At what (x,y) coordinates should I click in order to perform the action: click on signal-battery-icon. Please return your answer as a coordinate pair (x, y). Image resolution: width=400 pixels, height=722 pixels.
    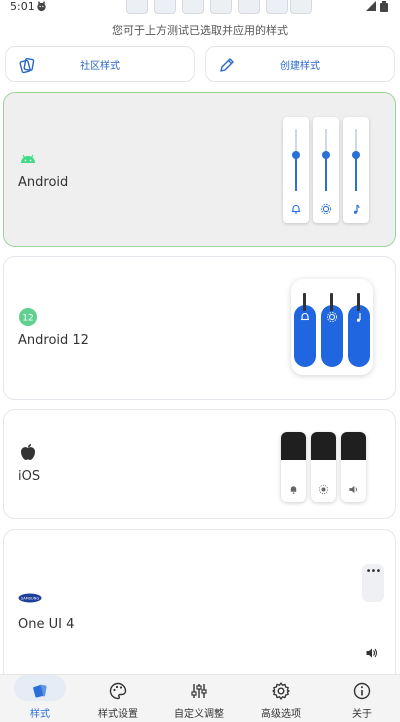
    Looking at the image, I should click on (377, 6).